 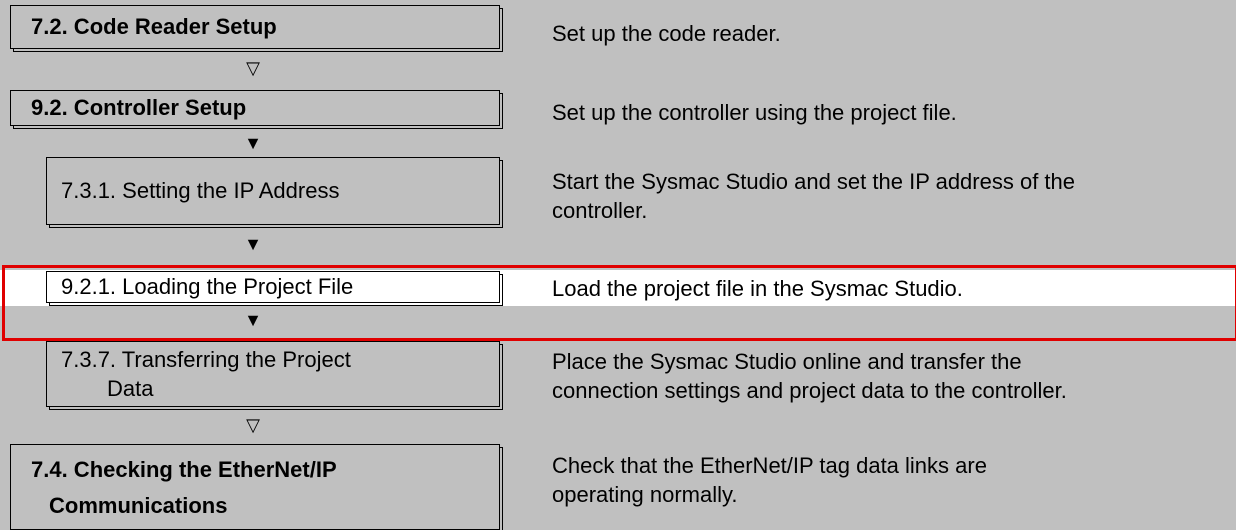 I want to click on step-box-loading-project-file: 9.2.1. Loading the Project File, so click(x=273, y=287).